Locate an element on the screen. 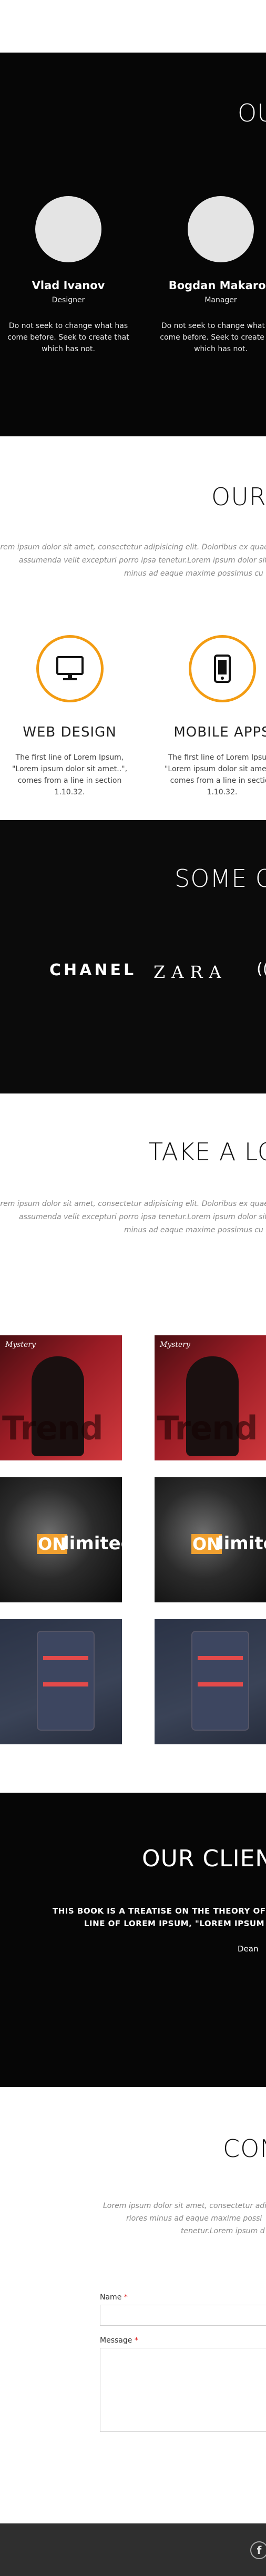 The width and height of the screenshot is (266, 2576). service-title: WEB DESIGN is located at coordinates (70, 732).